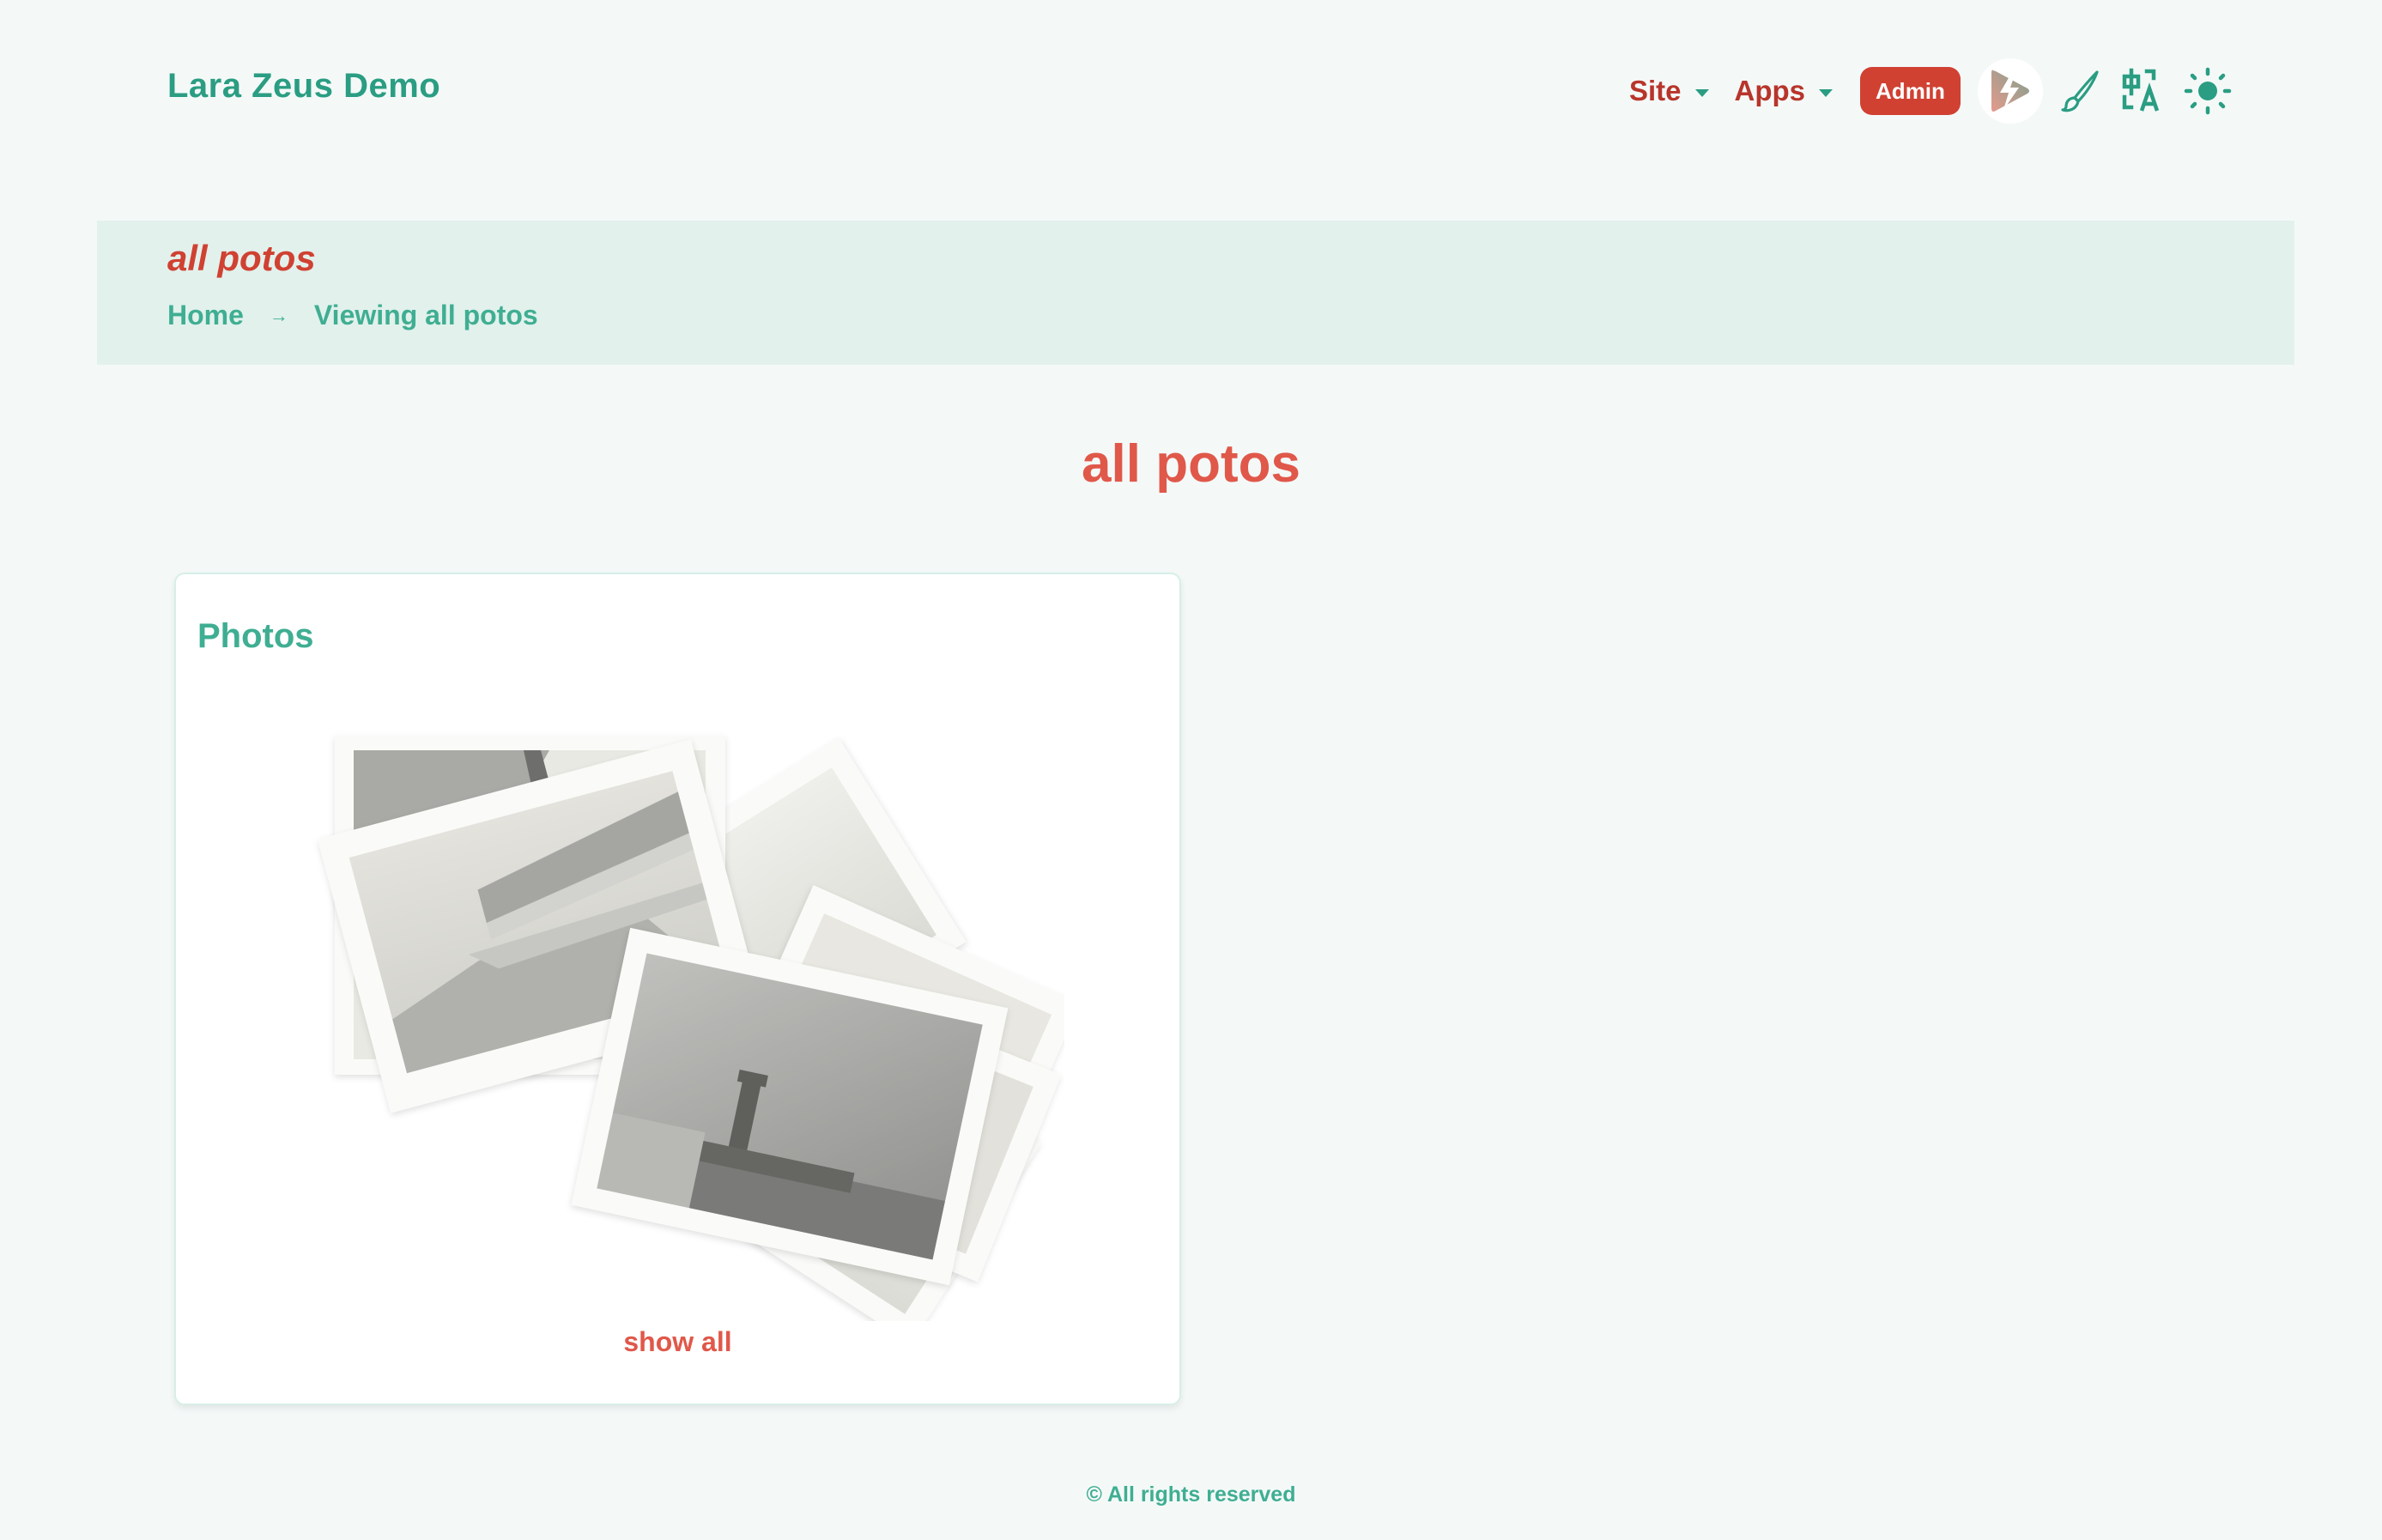 The image size is (2382, 1540). What do you see at coordinates (1191, 464) in the screenshot?
I see `page-title: all potos` at bounding box center [1191, 464].